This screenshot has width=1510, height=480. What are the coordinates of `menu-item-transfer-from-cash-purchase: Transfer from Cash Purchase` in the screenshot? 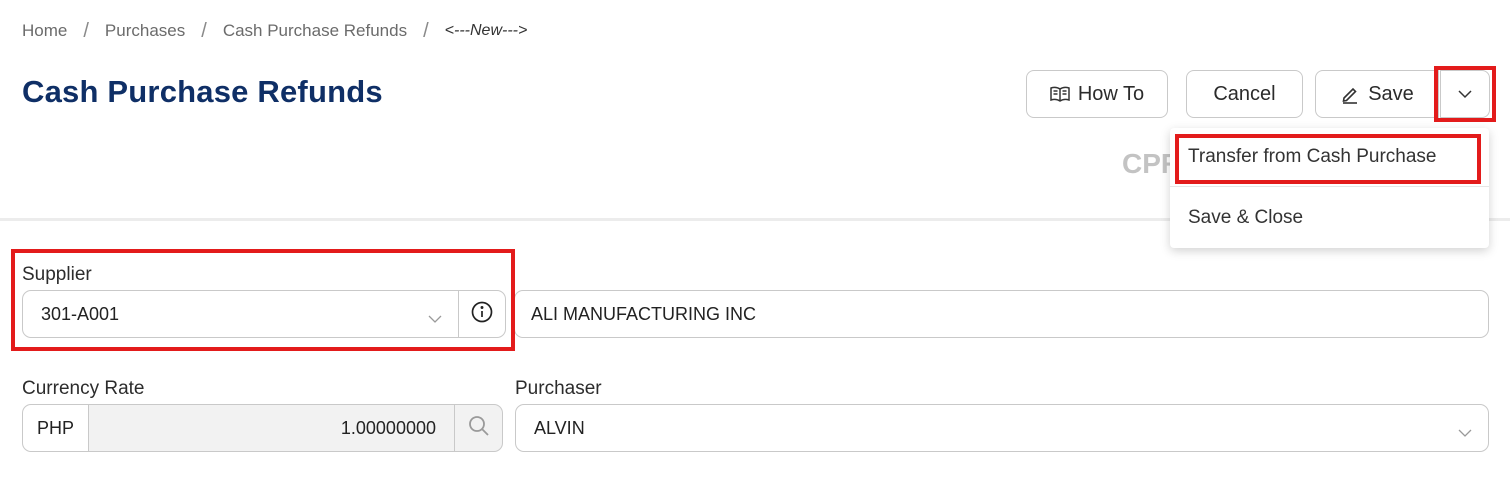 It's located at (1312, 157).